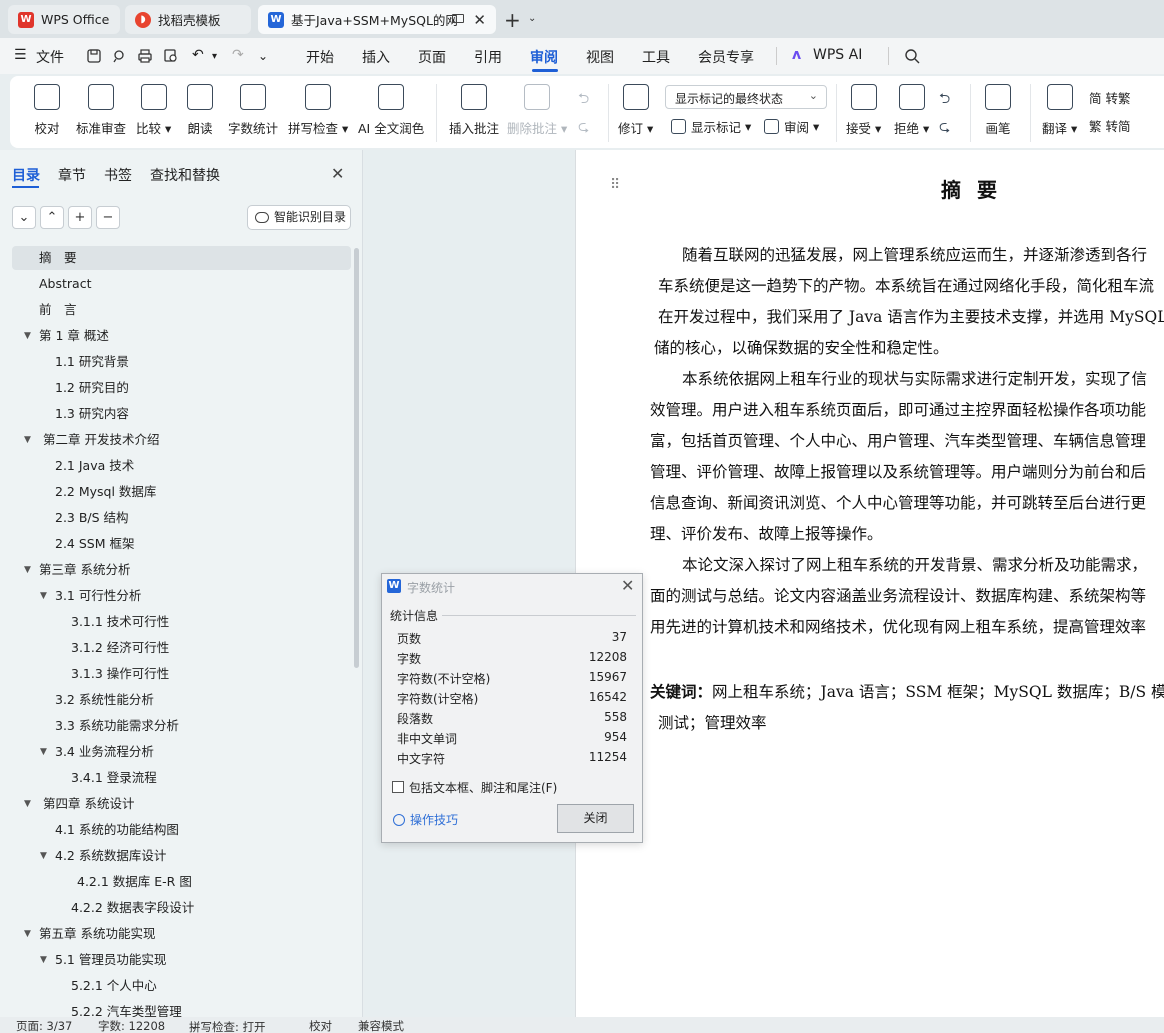 This screenshot has width=1164, height=1033. I want to click on toc-scrollbar, so click(356, 458).